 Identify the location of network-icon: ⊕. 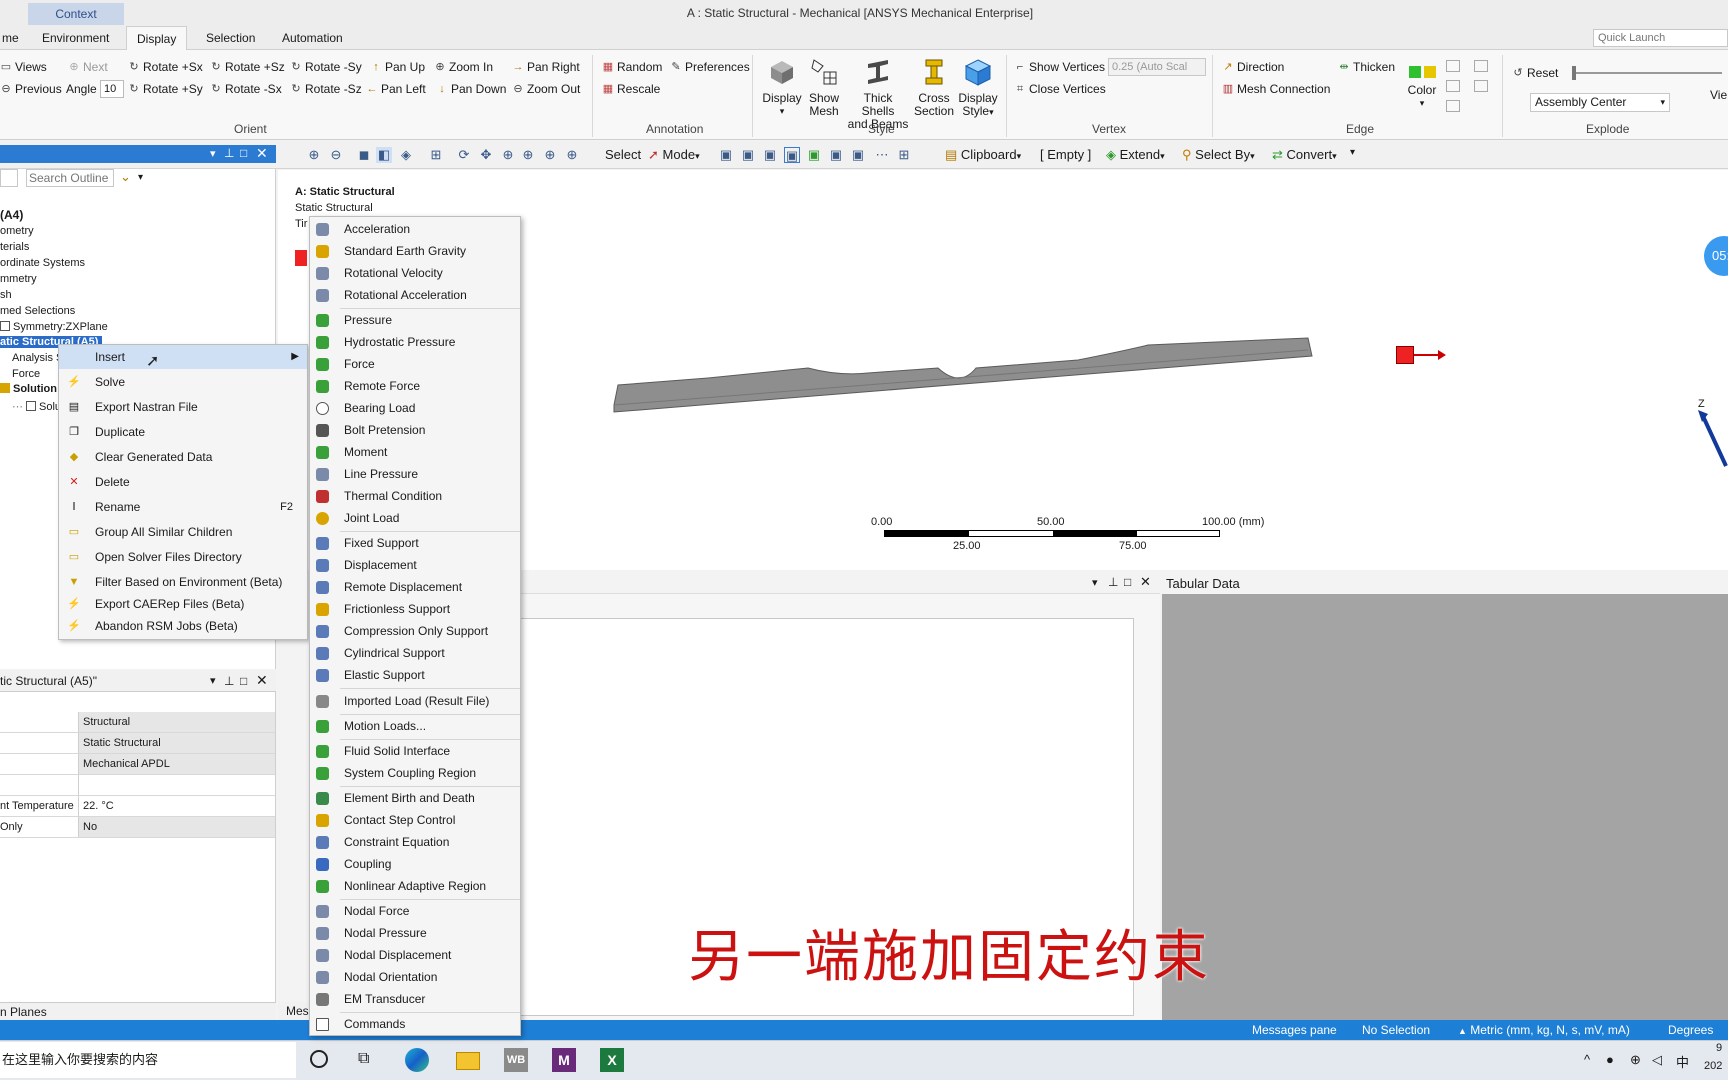
(1635, 1060).